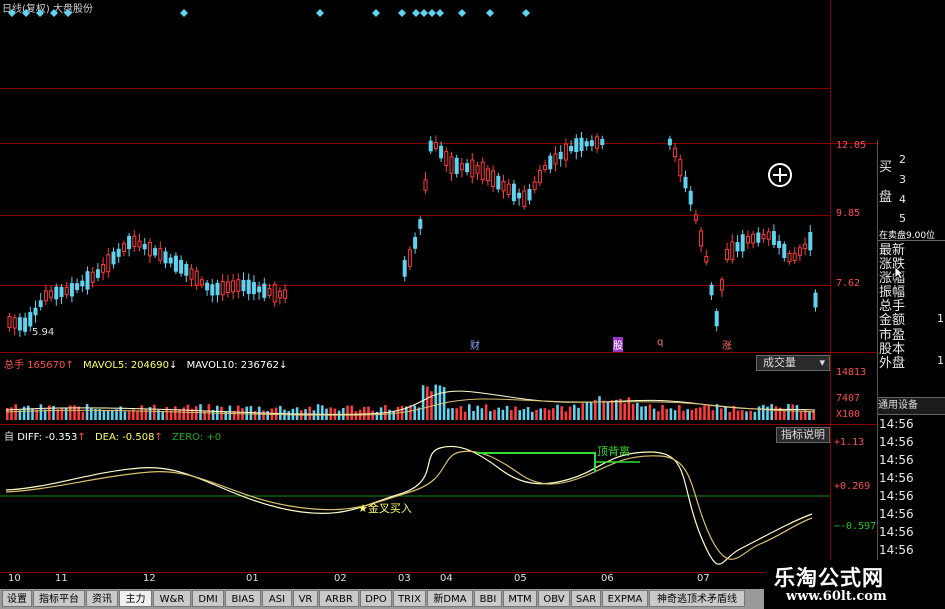  What do you see at coordinates (848, 414) in the screenshot?
I see `volume-axis-label: X100` at bounding box center [848, 414].